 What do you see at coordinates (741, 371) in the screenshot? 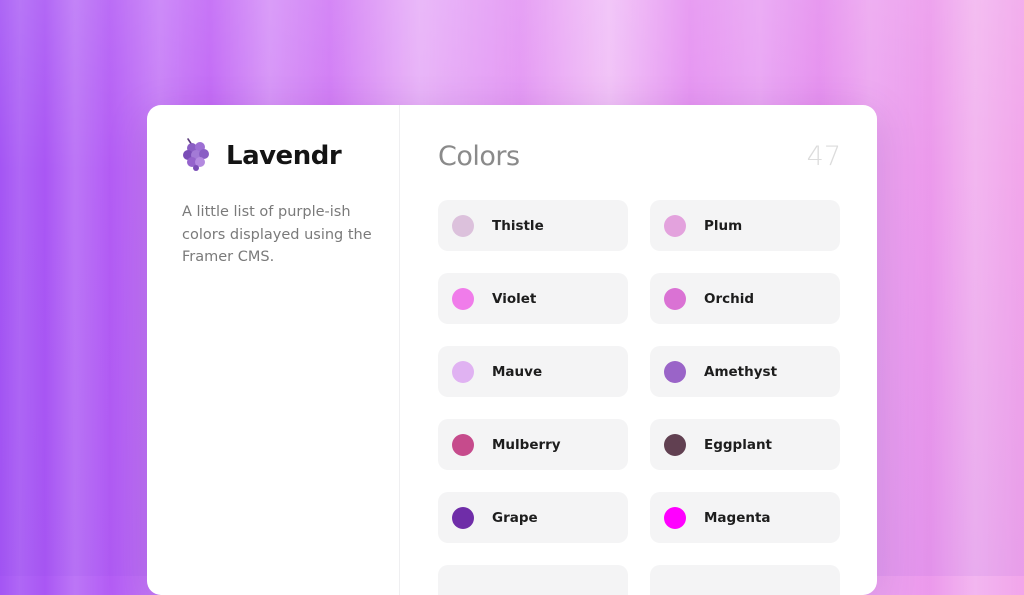
I see `color-name: Amethyst` at bounding box center [741, 371].